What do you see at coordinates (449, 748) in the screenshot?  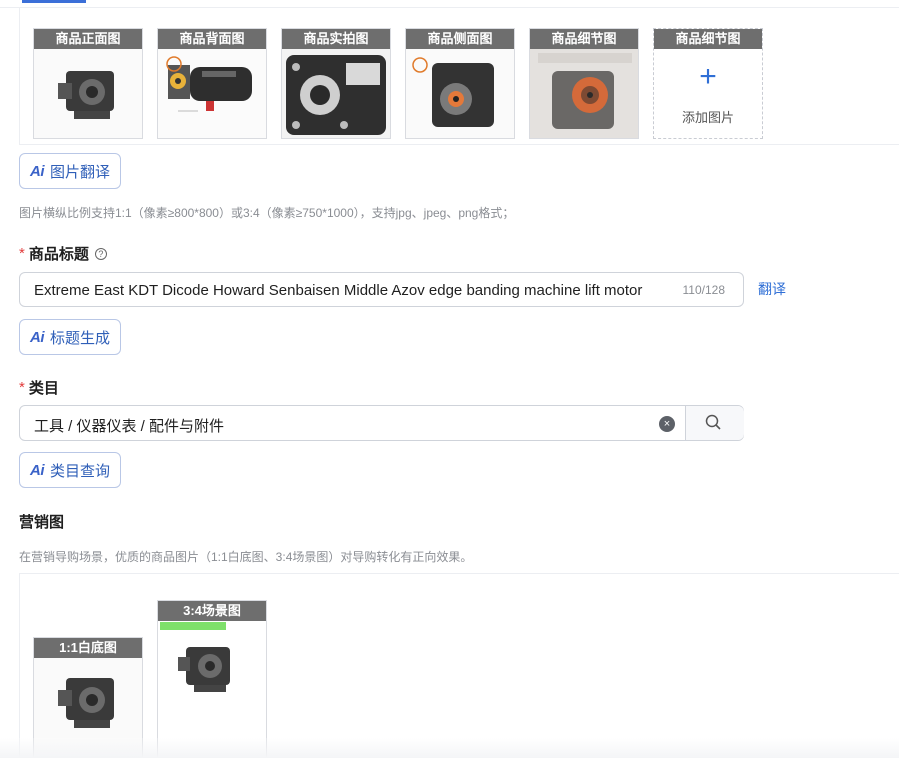 I see `scroll-fade` at bounding box center [449, 748].